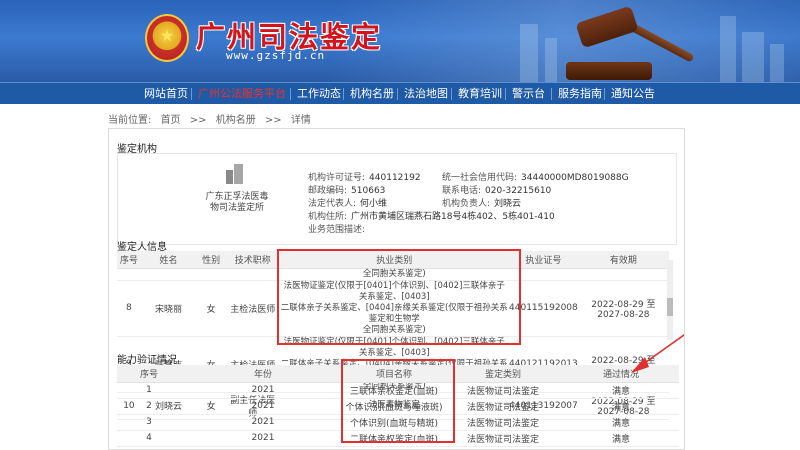  Describe the element at coordinates (242, 94) in the screenshot. I see `nav-item-public-service: 广州公法服务平台` at that location.